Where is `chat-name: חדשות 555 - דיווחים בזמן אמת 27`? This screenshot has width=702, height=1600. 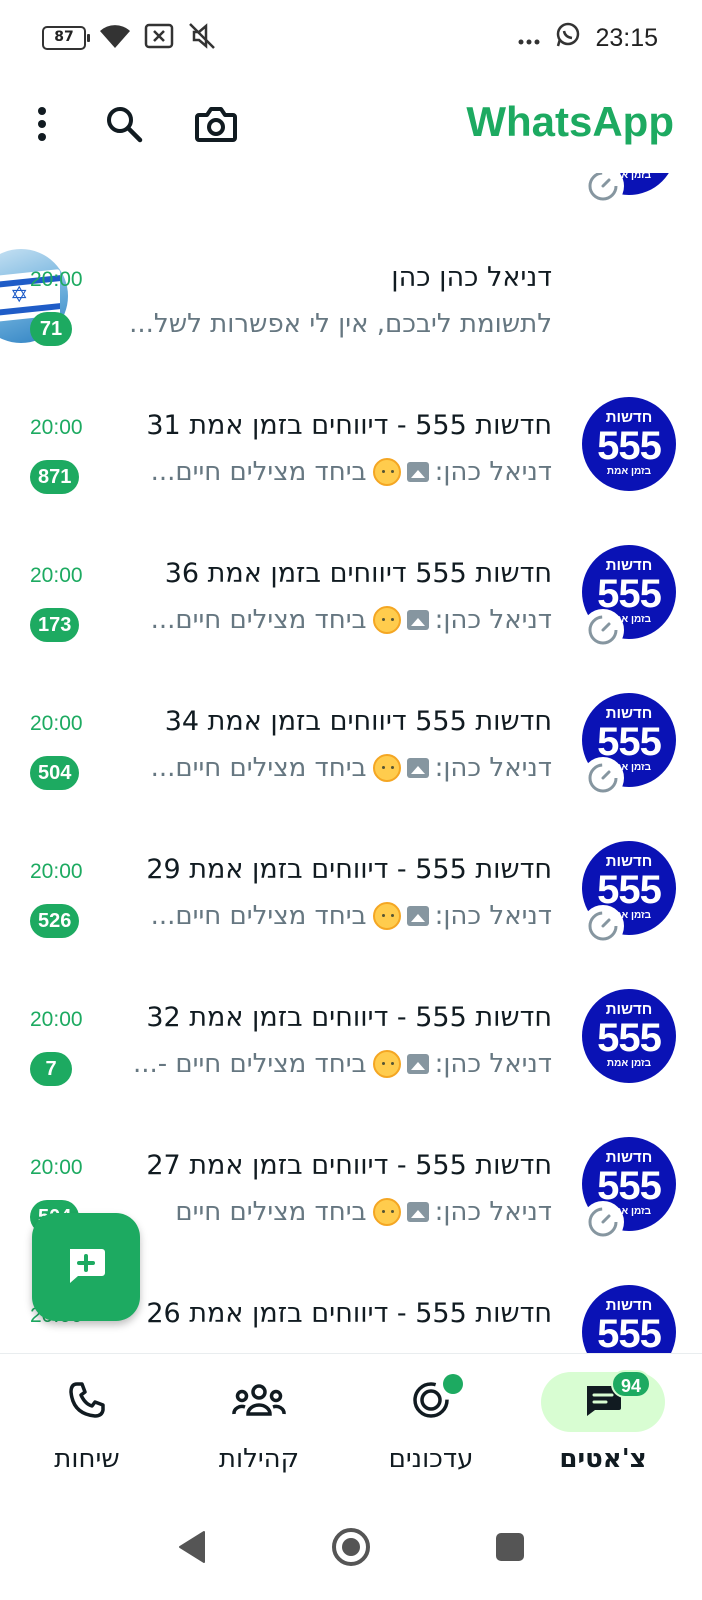
chat-name: חדשות 555 - דיווחים בזמן אמת 27 is located at coordinates (349, 1165).